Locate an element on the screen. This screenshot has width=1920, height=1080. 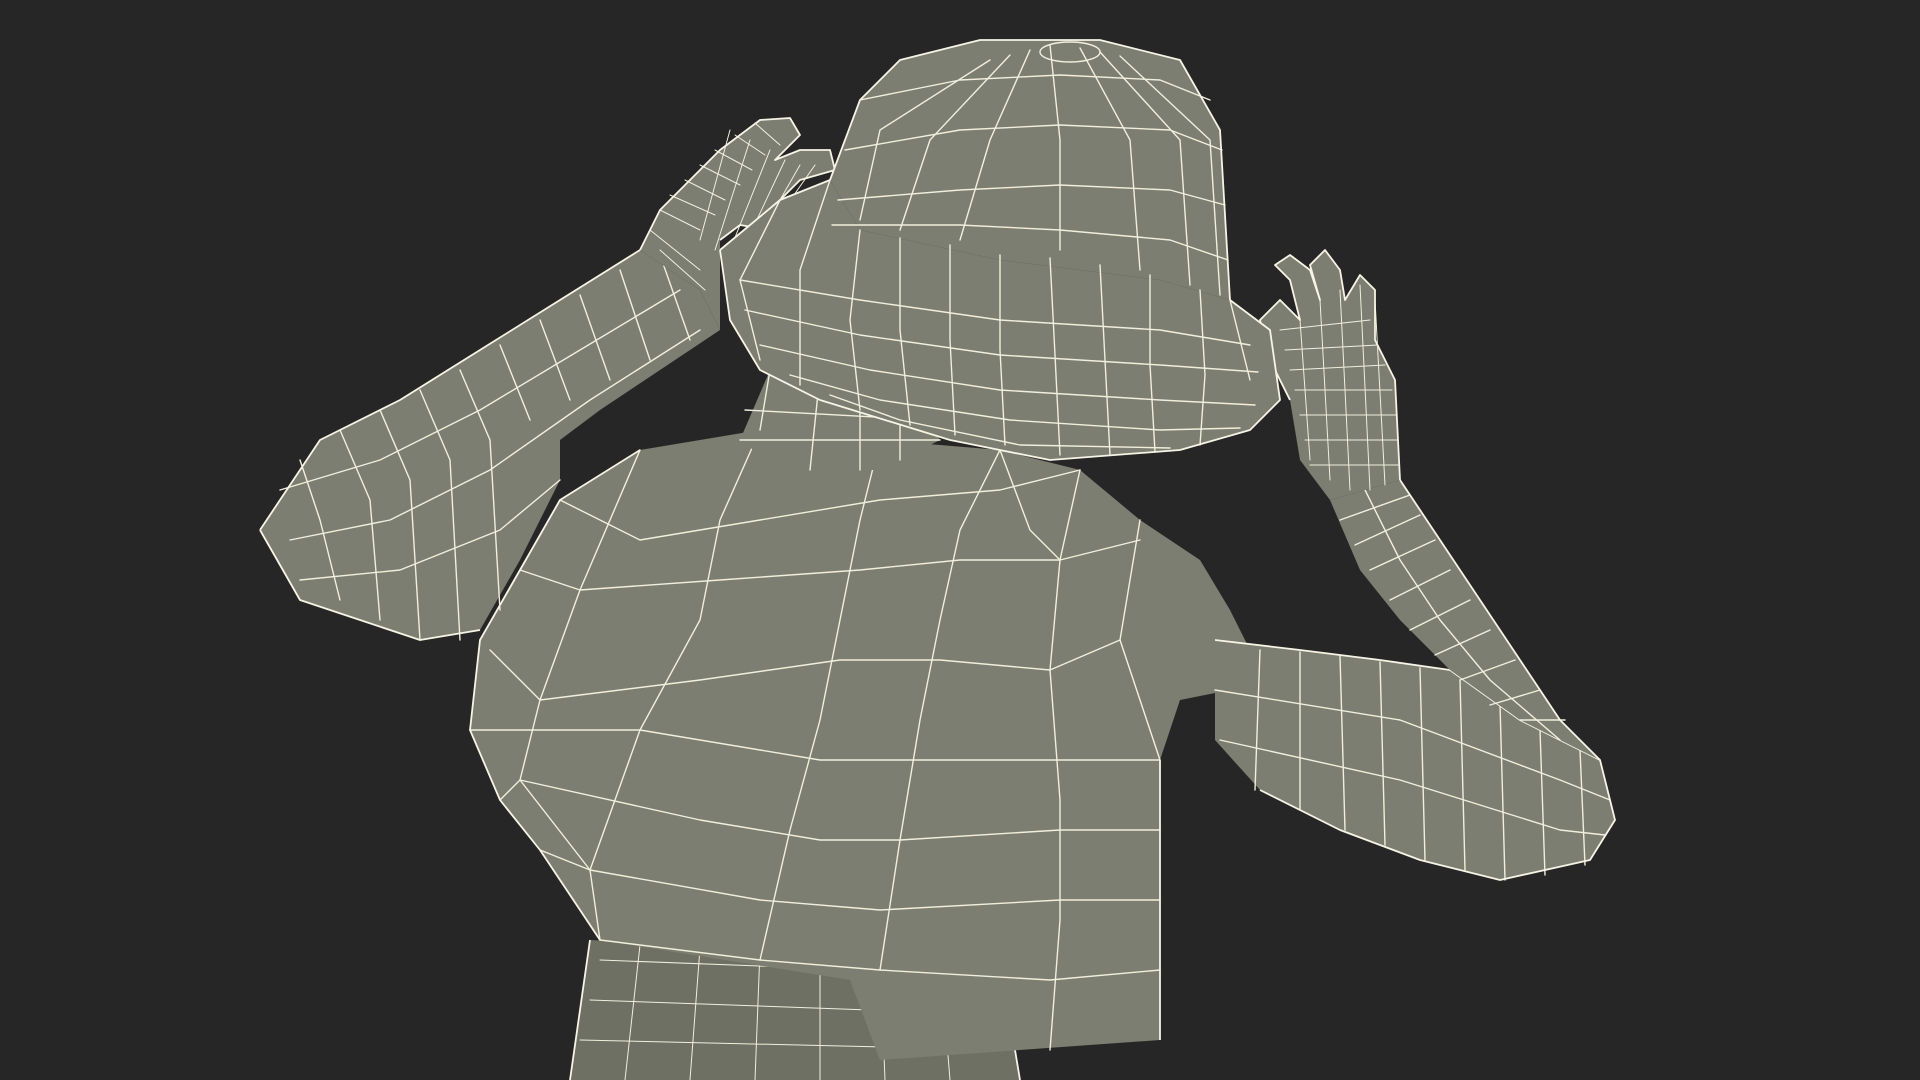
right-upper-arm-mesh is located at coordinates (1415, 760).